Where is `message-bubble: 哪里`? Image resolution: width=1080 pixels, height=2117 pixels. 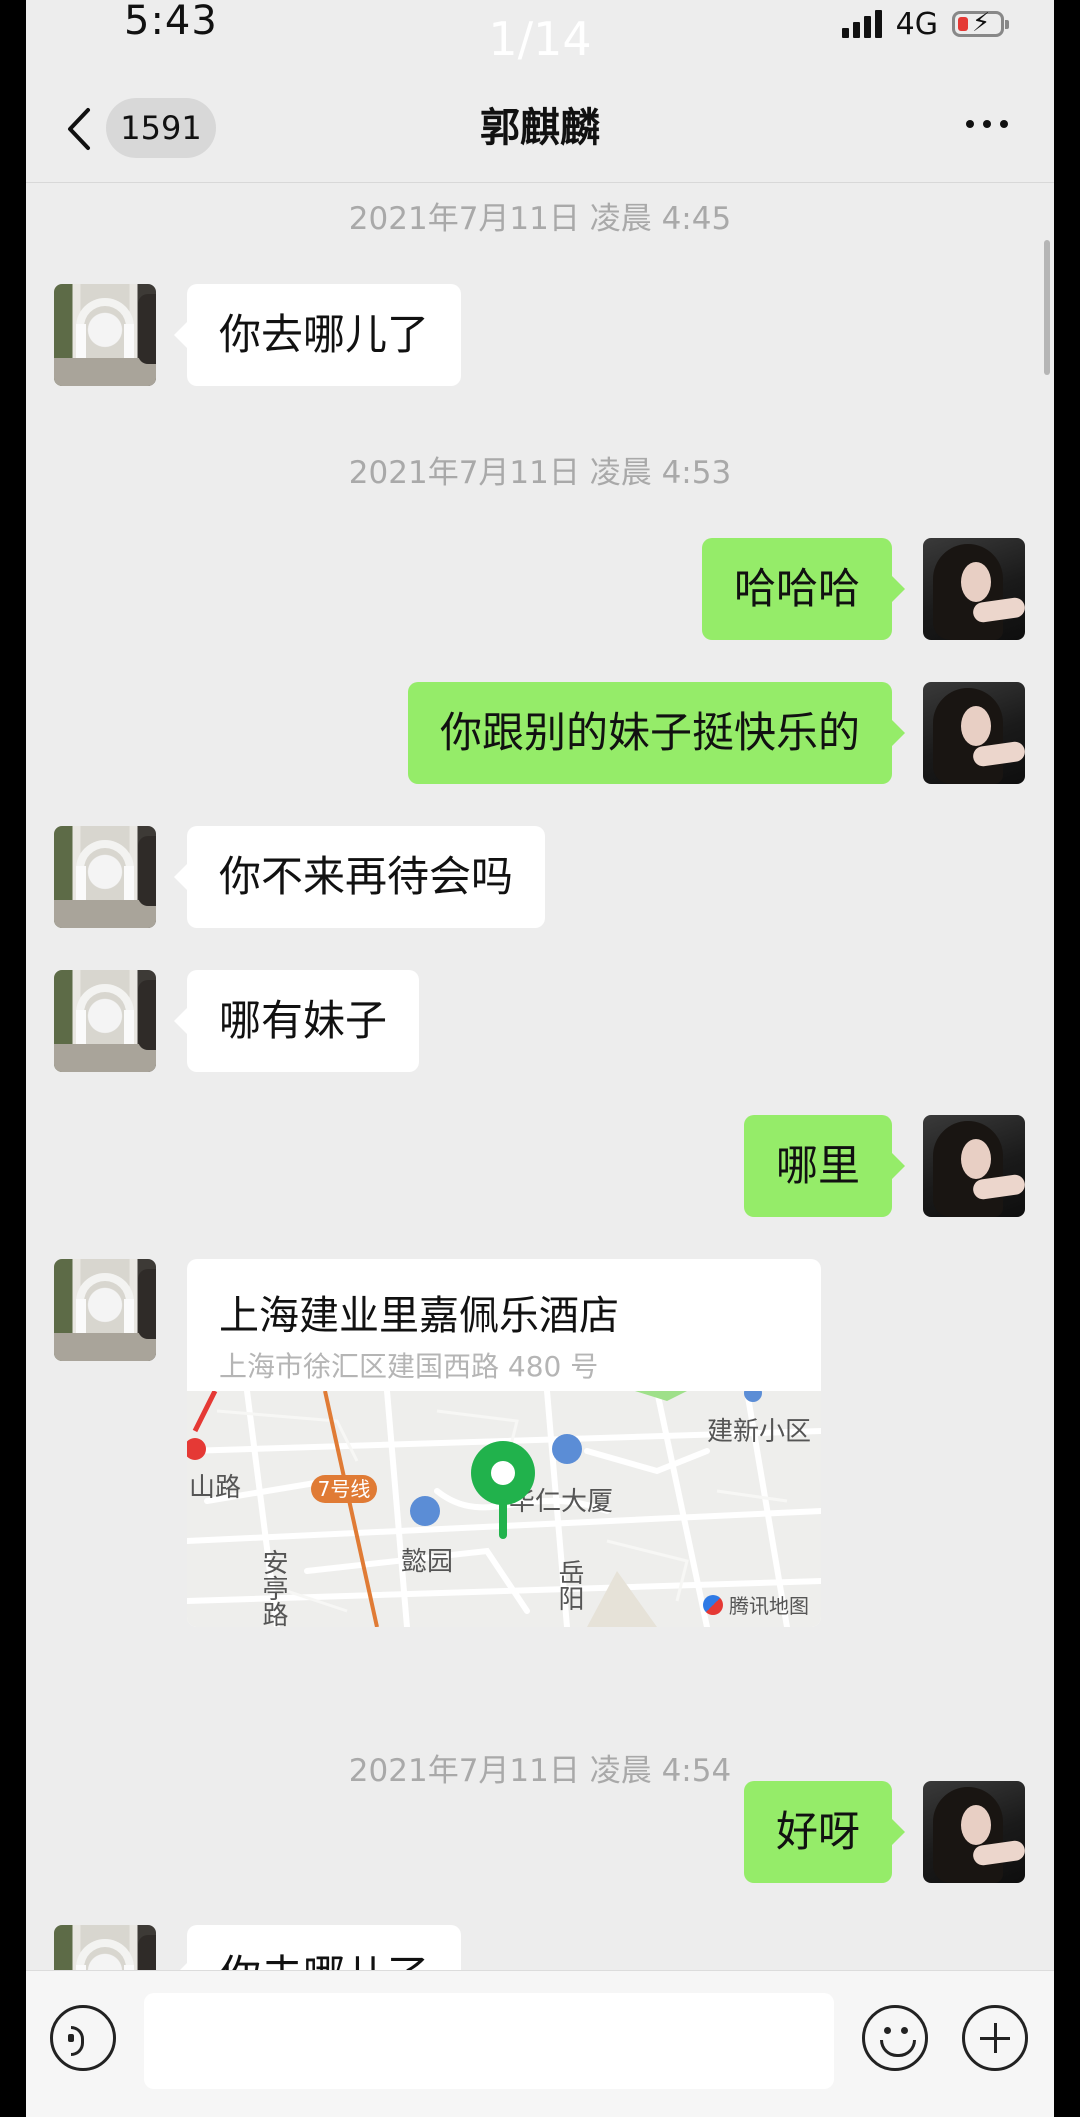
message-bubble: 哪里 is located at coordinates (824, 1166).